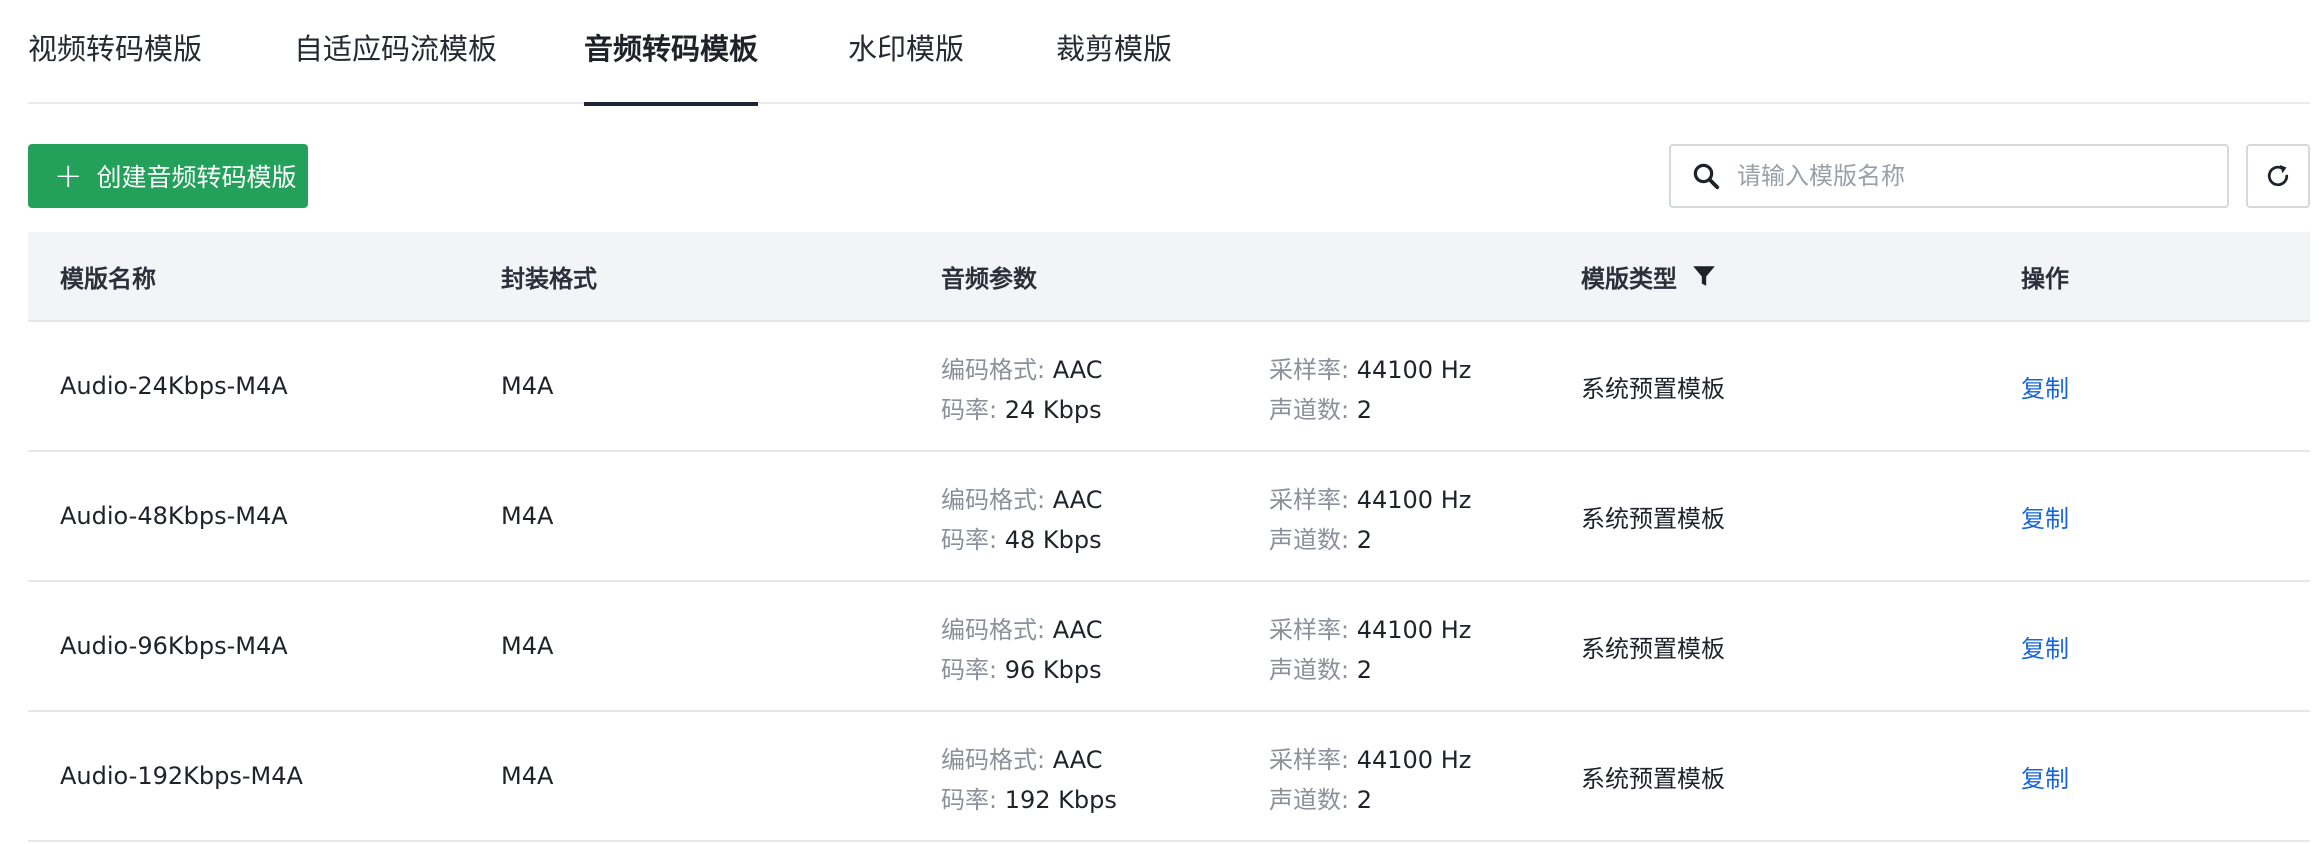 The image size is (2322, 844). I want to click on template-name: Audio-24Kbps-M4A, so click(174, 386).